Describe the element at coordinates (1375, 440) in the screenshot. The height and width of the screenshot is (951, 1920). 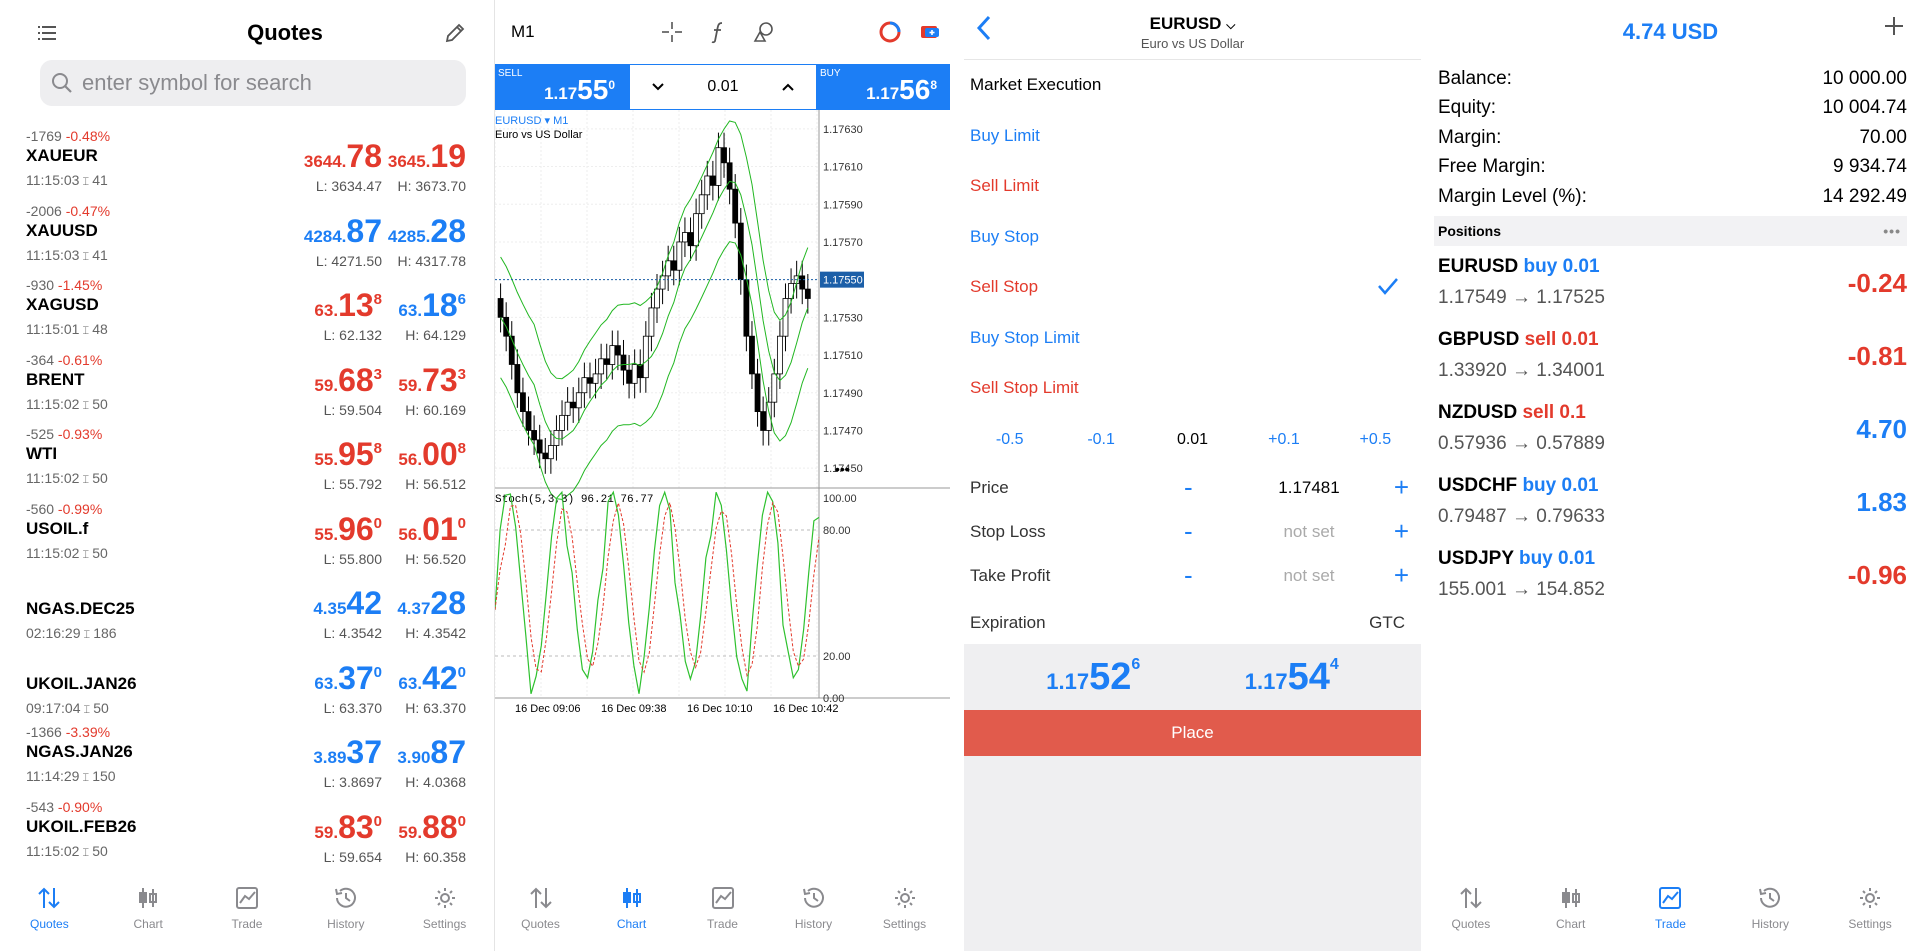
I see `volume-step: +0.5` at that location.